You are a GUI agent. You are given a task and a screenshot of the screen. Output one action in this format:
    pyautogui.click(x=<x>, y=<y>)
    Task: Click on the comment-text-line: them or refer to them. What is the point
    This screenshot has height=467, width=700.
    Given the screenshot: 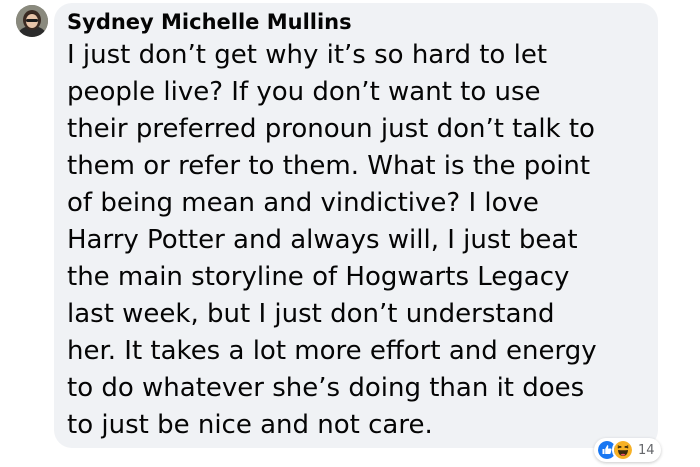 What is the action you would take?
    pyautogui.click(x=329, y=166)
    